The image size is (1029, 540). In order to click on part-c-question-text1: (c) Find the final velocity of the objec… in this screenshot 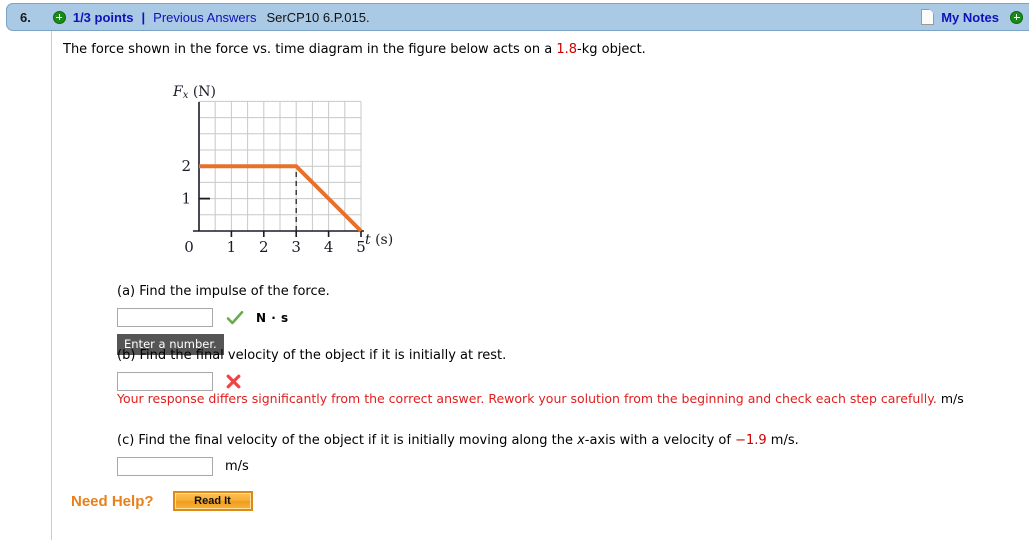, I will do `click(347, 440)`.